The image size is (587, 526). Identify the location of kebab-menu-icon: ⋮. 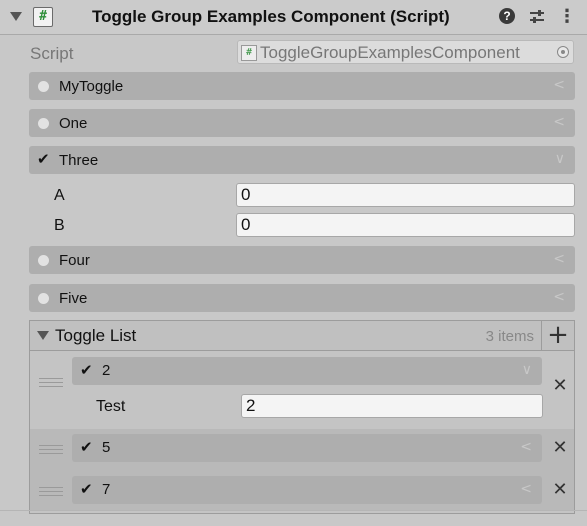
(567, 16).